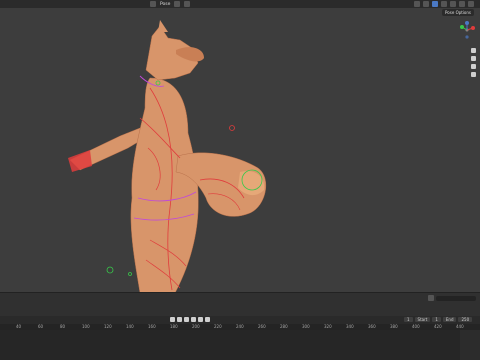  Describe the element at coordinates (408, 319) in the screenshot. I see `current-frame-field: 1` at that location.